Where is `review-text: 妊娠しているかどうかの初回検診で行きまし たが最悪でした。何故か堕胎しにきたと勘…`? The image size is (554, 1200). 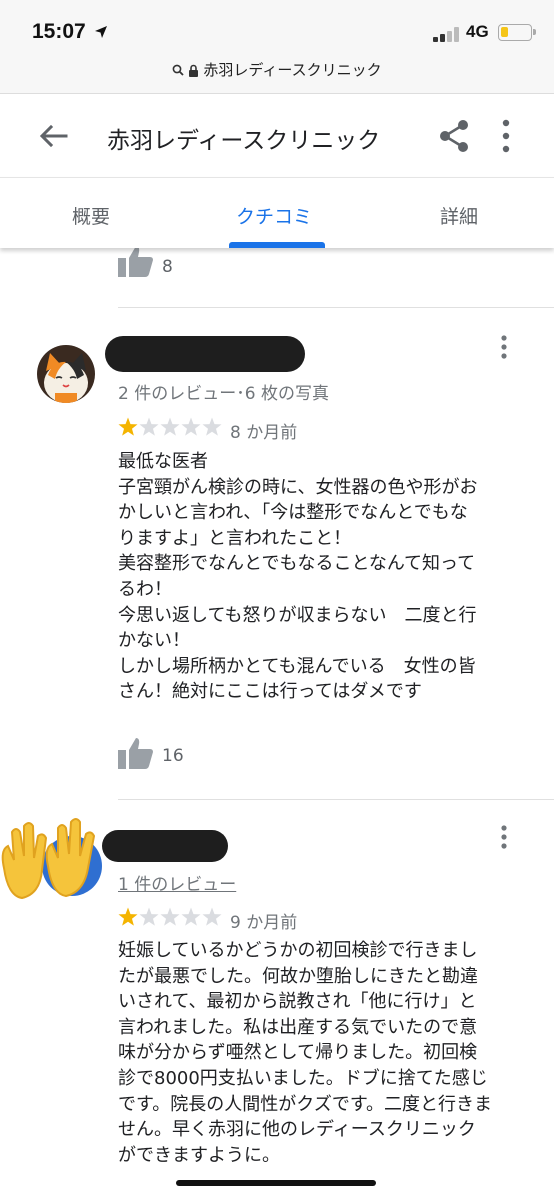
review-text: 妊娠しているかどうかの初回検診で行きまし たが最悪でした。何故か堕胎しにきたと勘… is located at coordinates (305, 1053).